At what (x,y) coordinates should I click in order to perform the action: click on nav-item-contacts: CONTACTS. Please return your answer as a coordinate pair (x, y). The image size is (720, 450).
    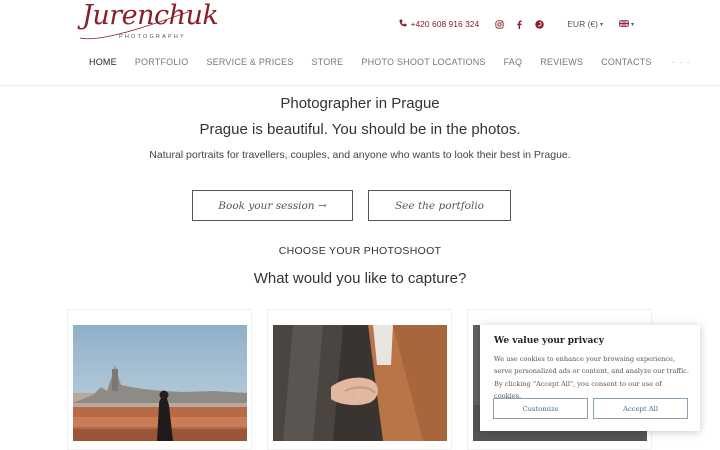
    Looking at the image, I should click on (626, 62).